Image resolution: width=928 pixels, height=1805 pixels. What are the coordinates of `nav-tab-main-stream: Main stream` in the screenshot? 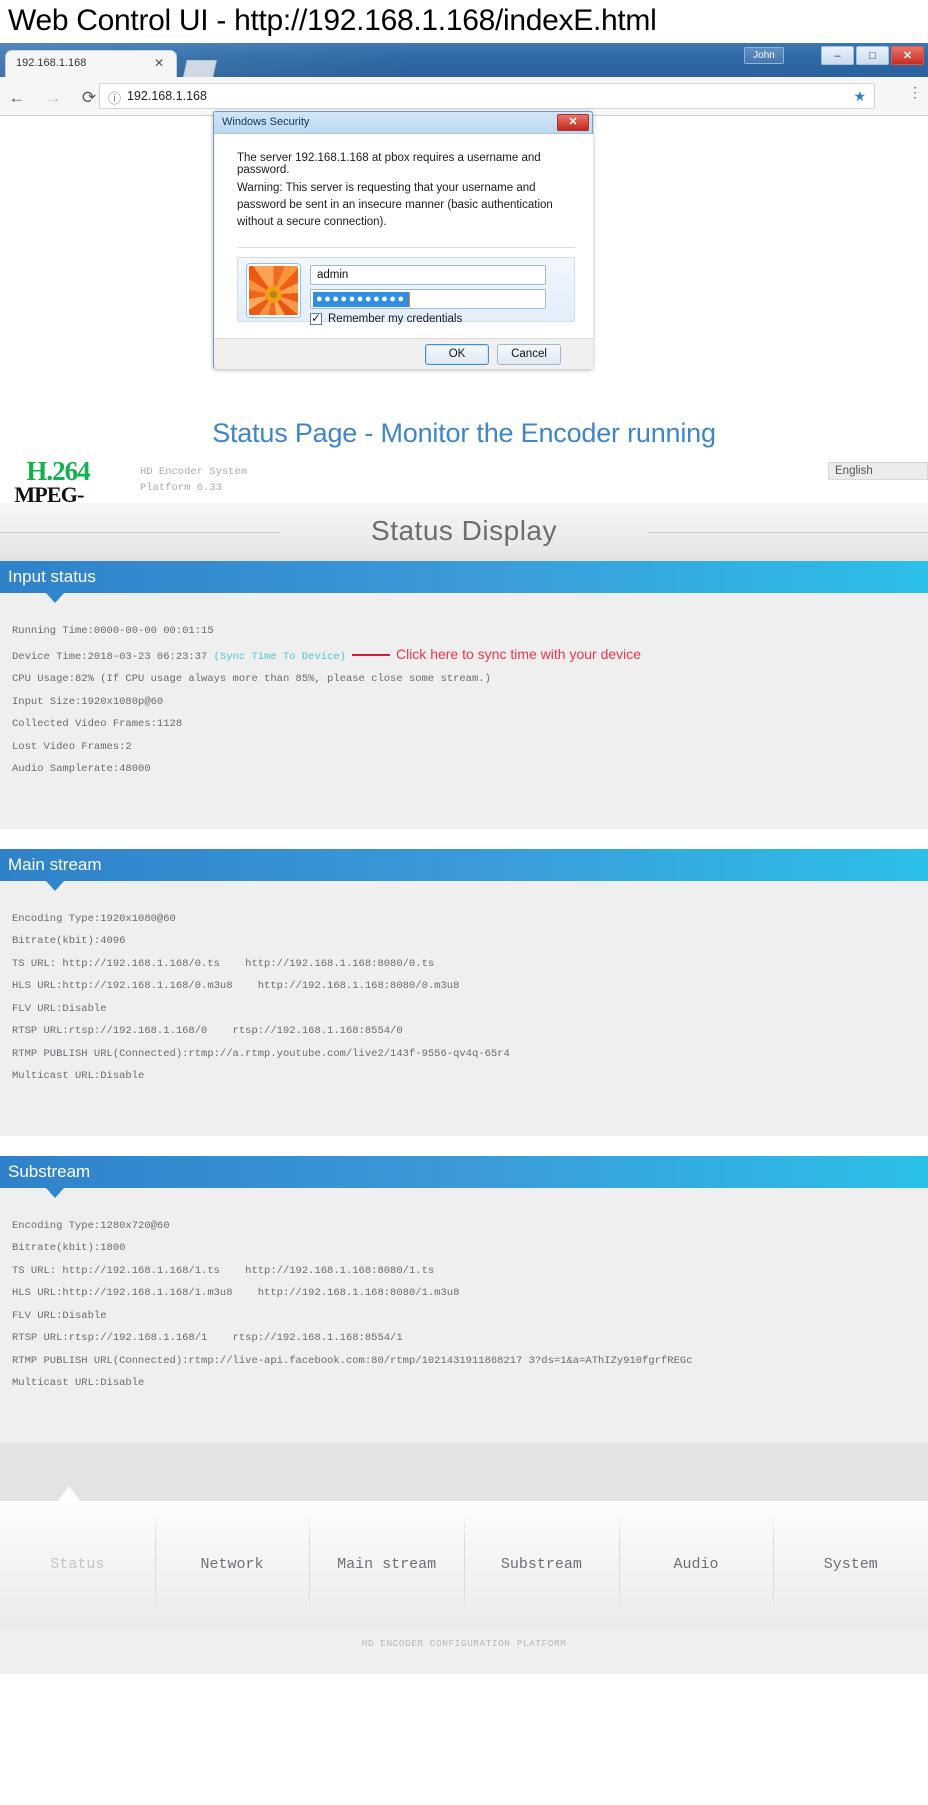 It's located at (386, 1565).